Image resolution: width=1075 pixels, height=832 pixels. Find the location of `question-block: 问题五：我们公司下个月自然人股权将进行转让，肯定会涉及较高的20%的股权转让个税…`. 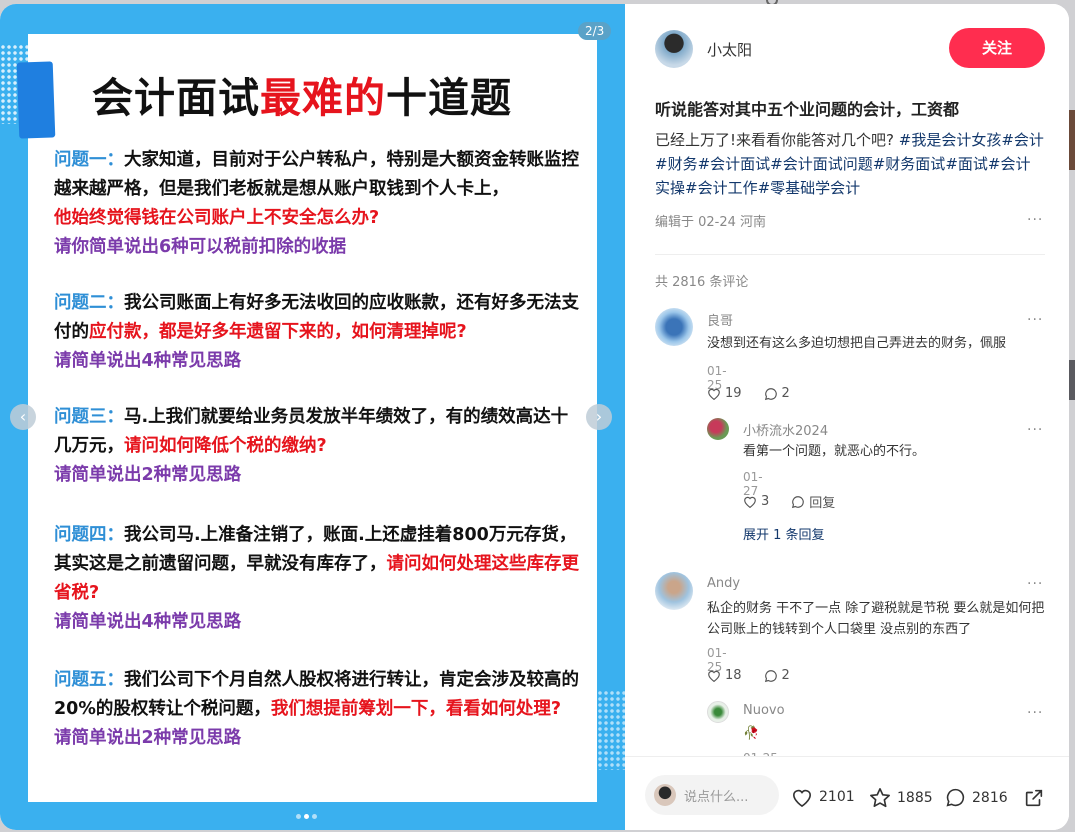

question-block: 问题五：我们公司下个月自然人股权将进行转让，肯定会涉及较高的20%的股权转让个税… is located at coordinates (316, 709).